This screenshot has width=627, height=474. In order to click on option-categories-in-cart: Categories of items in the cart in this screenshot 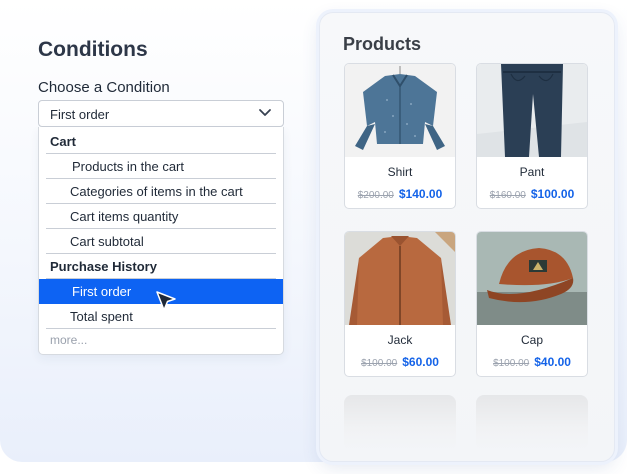, I will do `click(161, 191)`.